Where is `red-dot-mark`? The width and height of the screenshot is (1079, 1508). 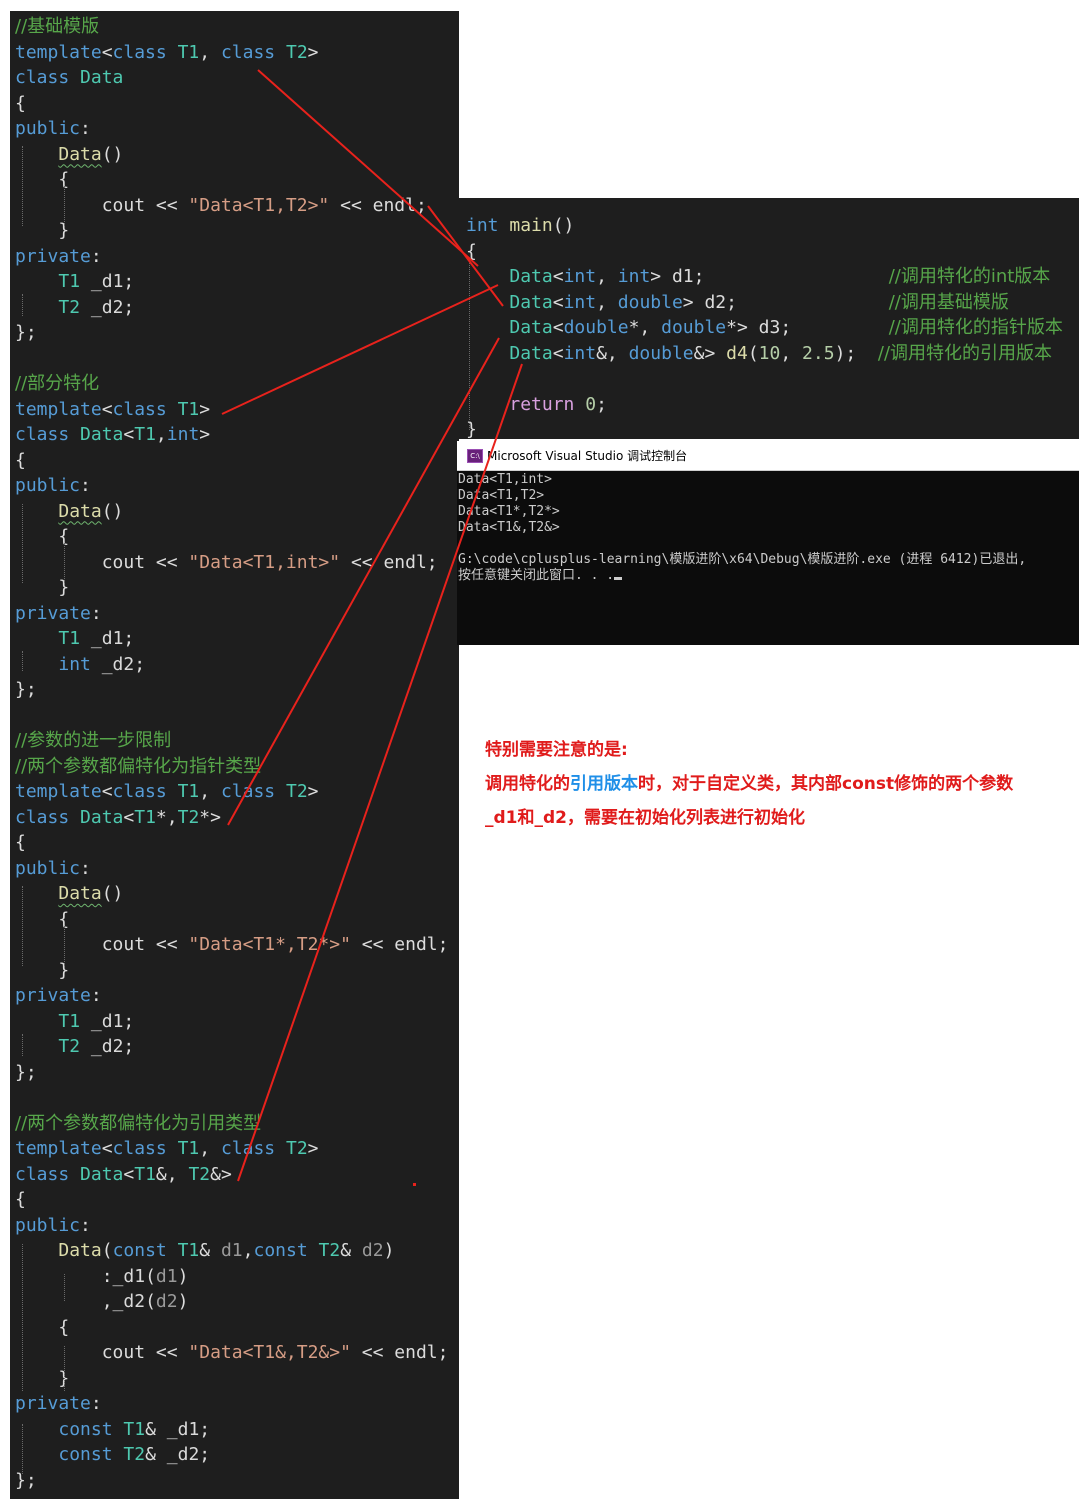
red-dot-mark is located at coordinates (414, 1184).